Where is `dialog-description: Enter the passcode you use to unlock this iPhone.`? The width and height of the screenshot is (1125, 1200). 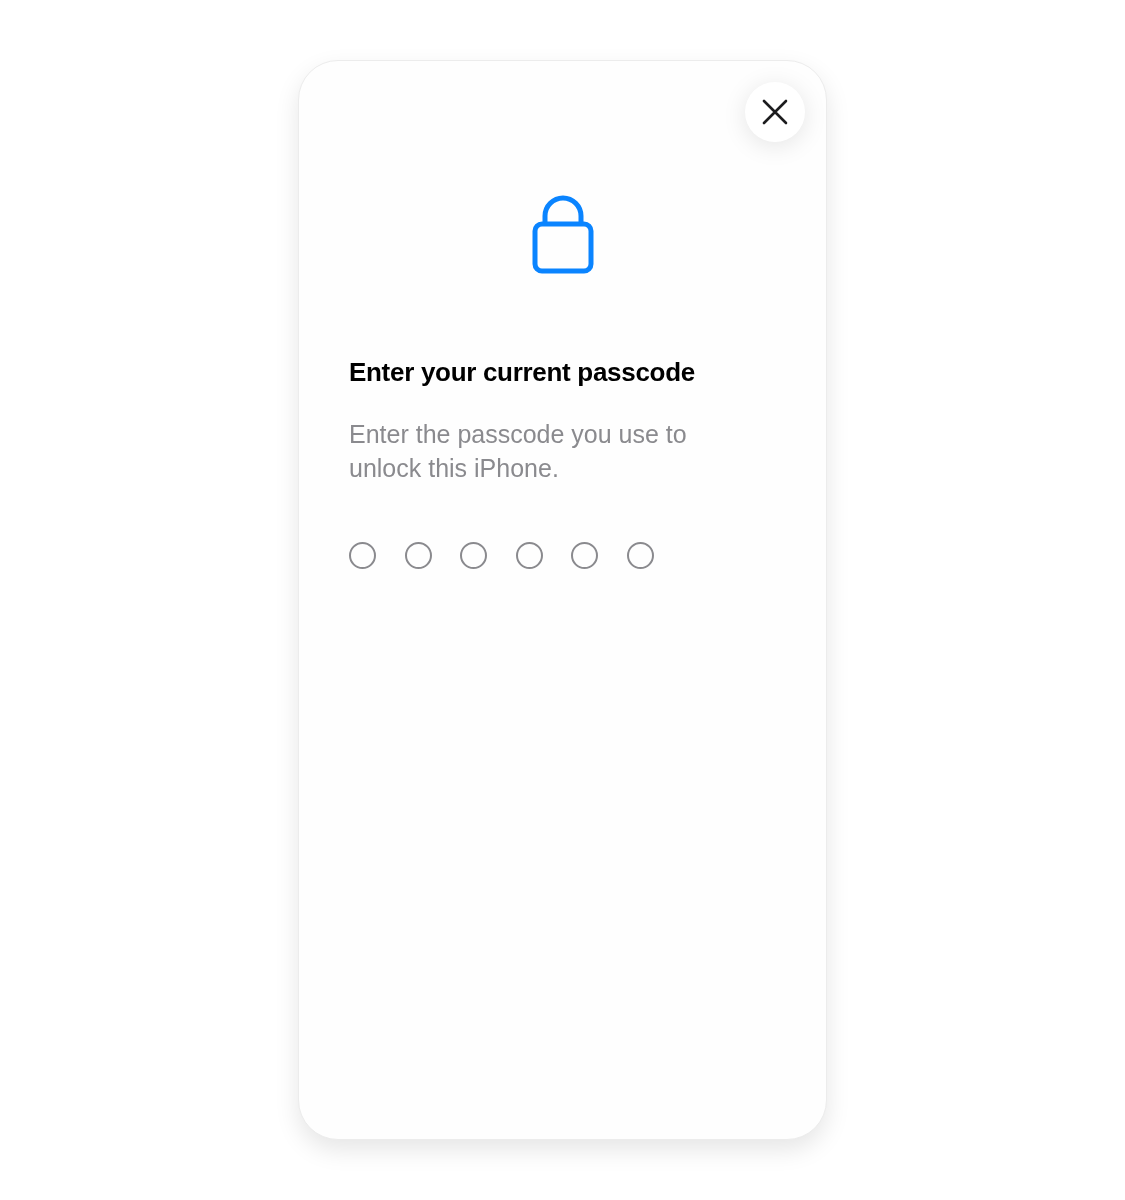
dialog-description: Enter the passcode you use to unlock this iPhone. is located at coordinates (518, 451).